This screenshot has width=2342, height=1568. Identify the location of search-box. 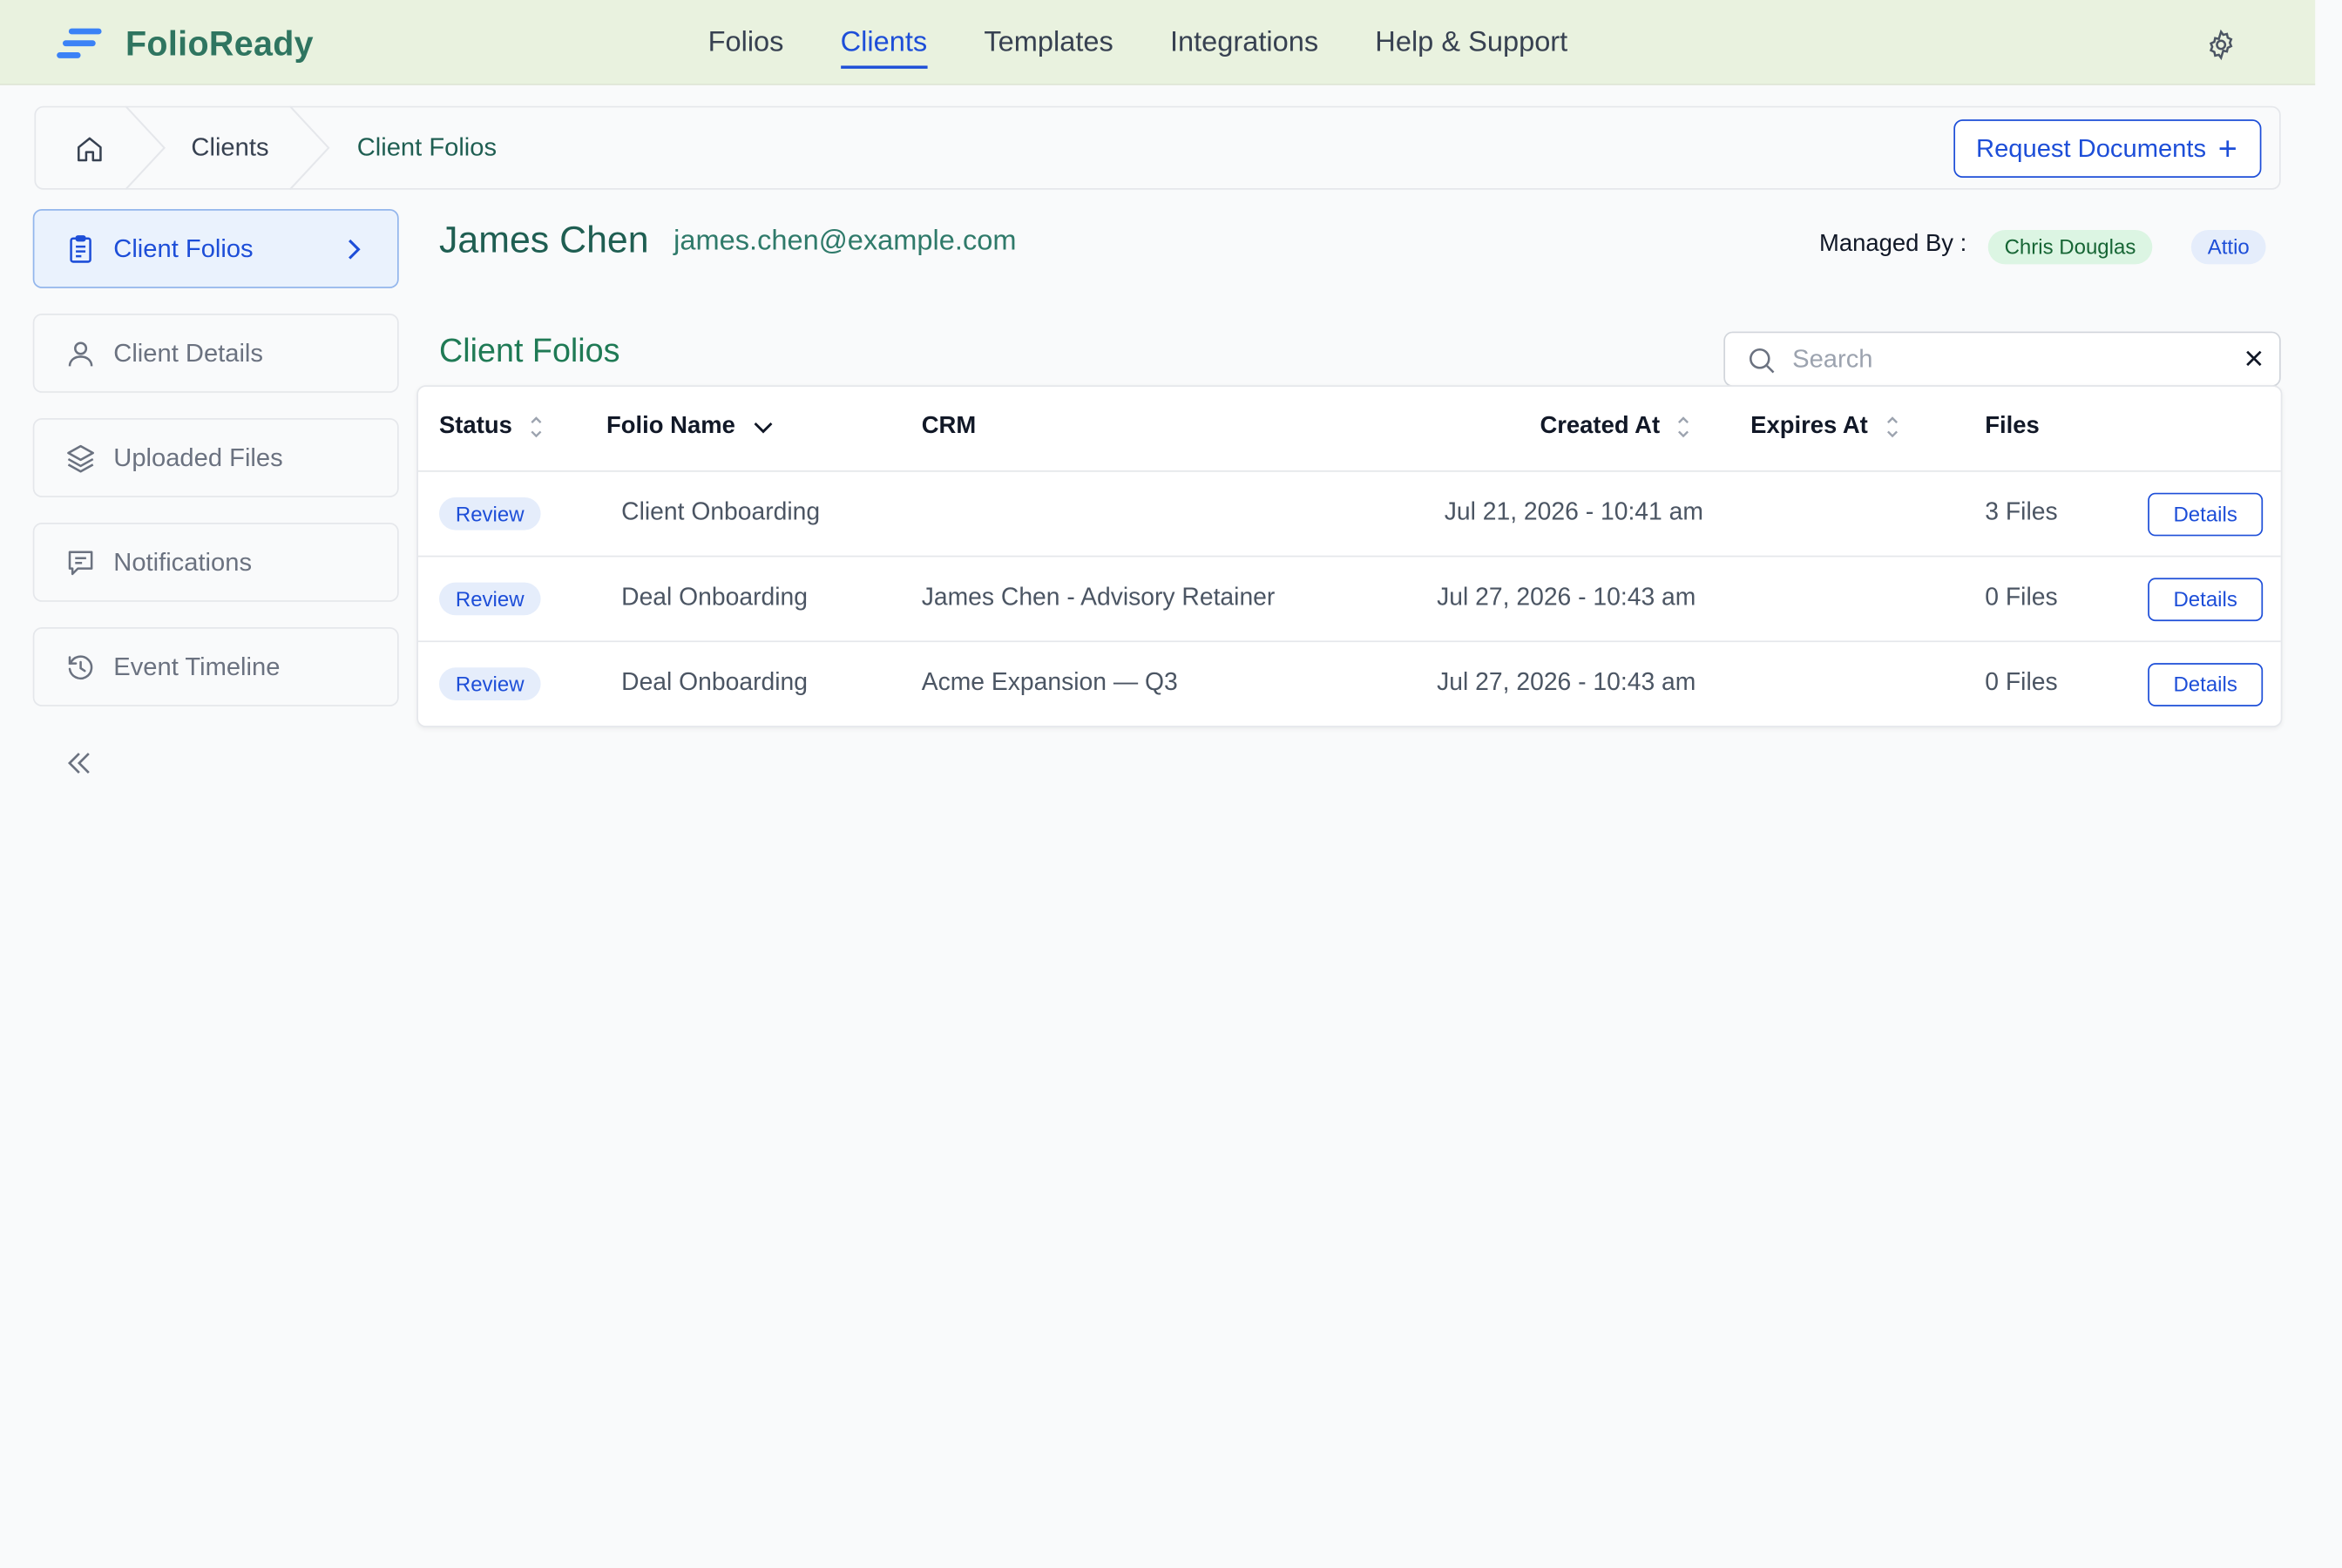
(2002, 359).